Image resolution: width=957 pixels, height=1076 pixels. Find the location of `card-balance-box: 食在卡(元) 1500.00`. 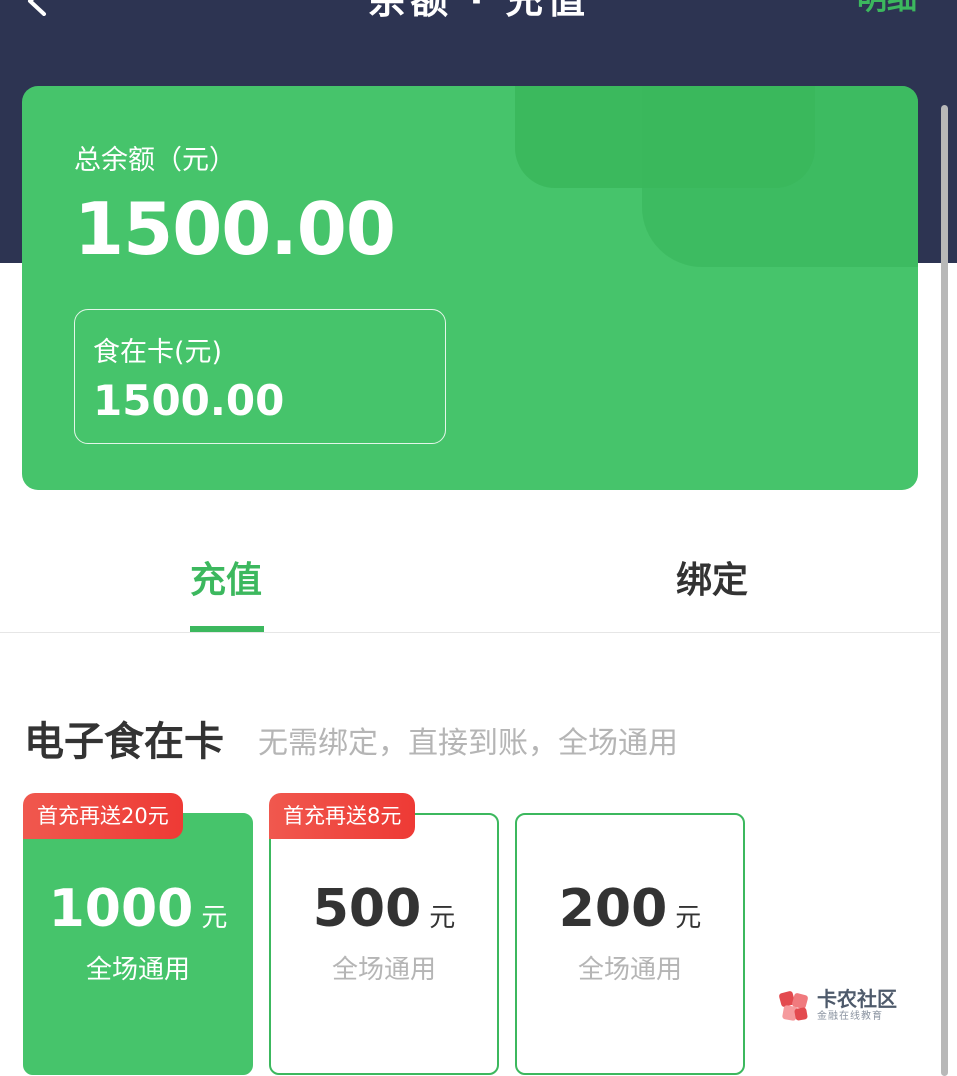

card-balance-box: 食在卡(元) 1500.00 is located at coordinates (260, 376).